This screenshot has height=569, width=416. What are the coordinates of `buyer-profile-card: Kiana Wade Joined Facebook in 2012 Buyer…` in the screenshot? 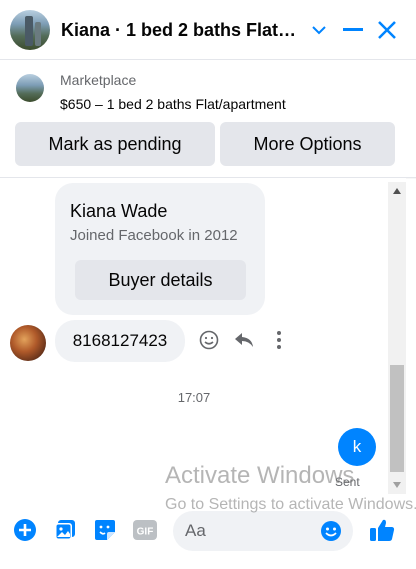 It's located at (160, 249).